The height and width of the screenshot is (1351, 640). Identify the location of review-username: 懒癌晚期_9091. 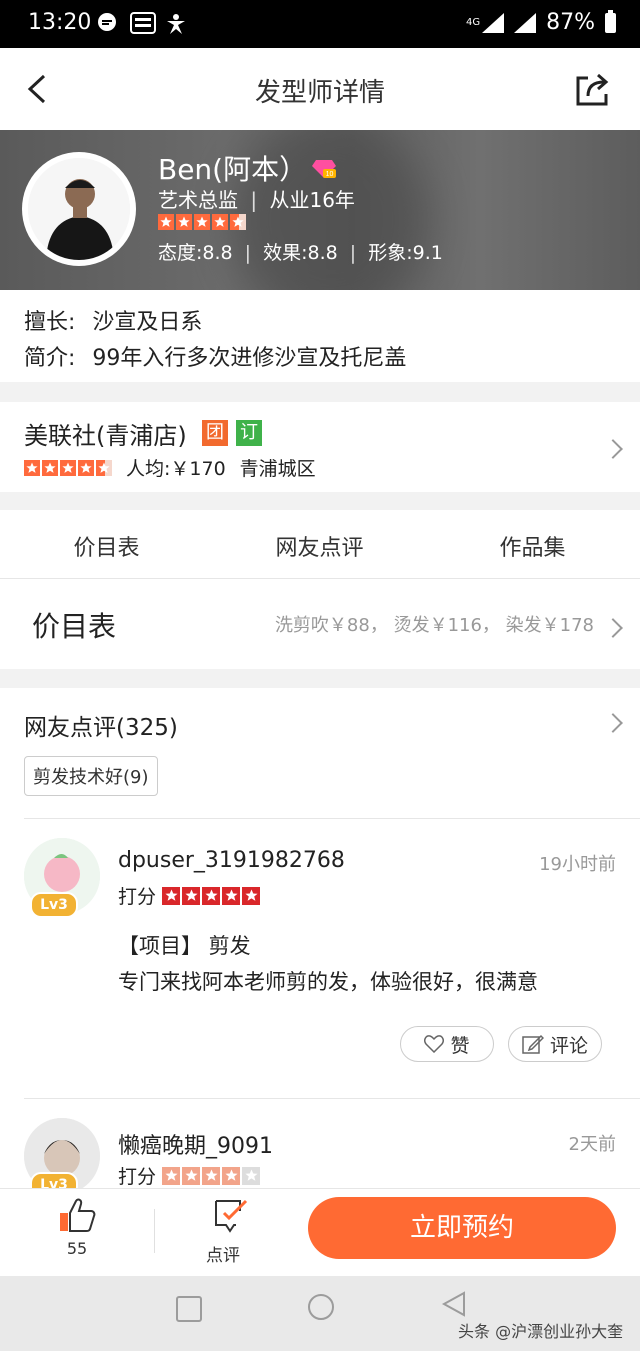
(195, 1144).